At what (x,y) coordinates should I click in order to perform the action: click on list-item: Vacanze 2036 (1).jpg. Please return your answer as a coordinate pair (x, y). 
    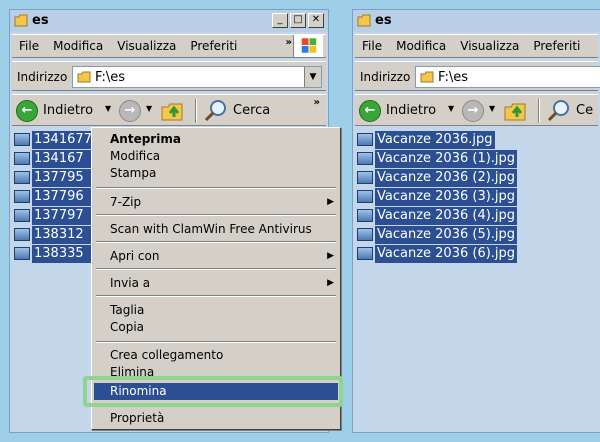
    Looking at the image, I should click on (437, 158).